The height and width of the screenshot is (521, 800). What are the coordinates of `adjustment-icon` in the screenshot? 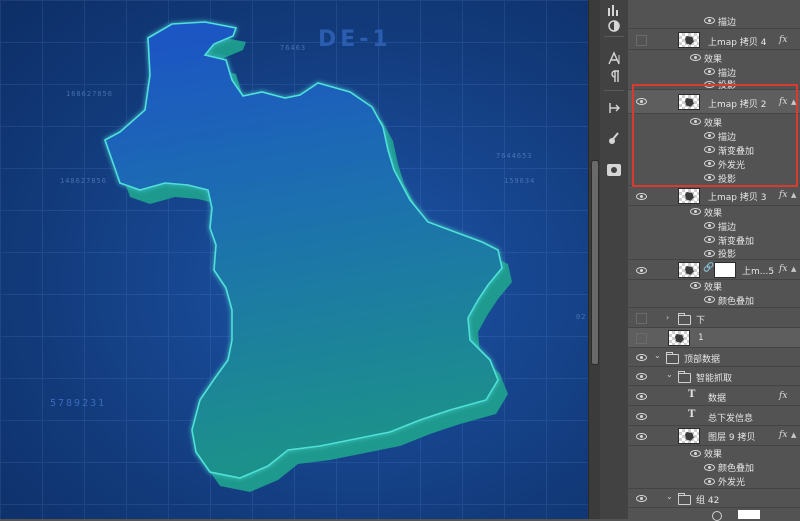 It's located at (614, 26).